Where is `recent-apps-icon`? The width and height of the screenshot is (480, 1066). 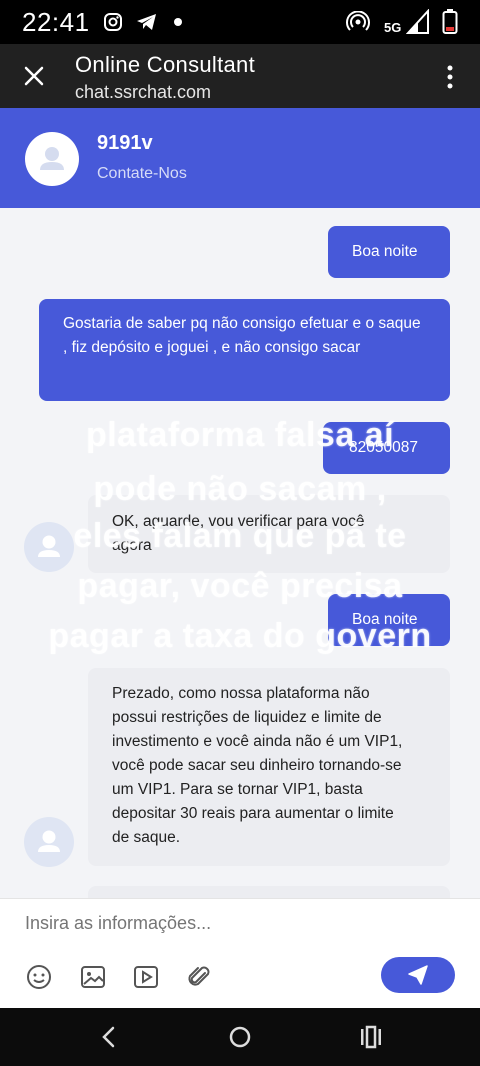
recent-apps-icon is located at coordinates (371, 1037).